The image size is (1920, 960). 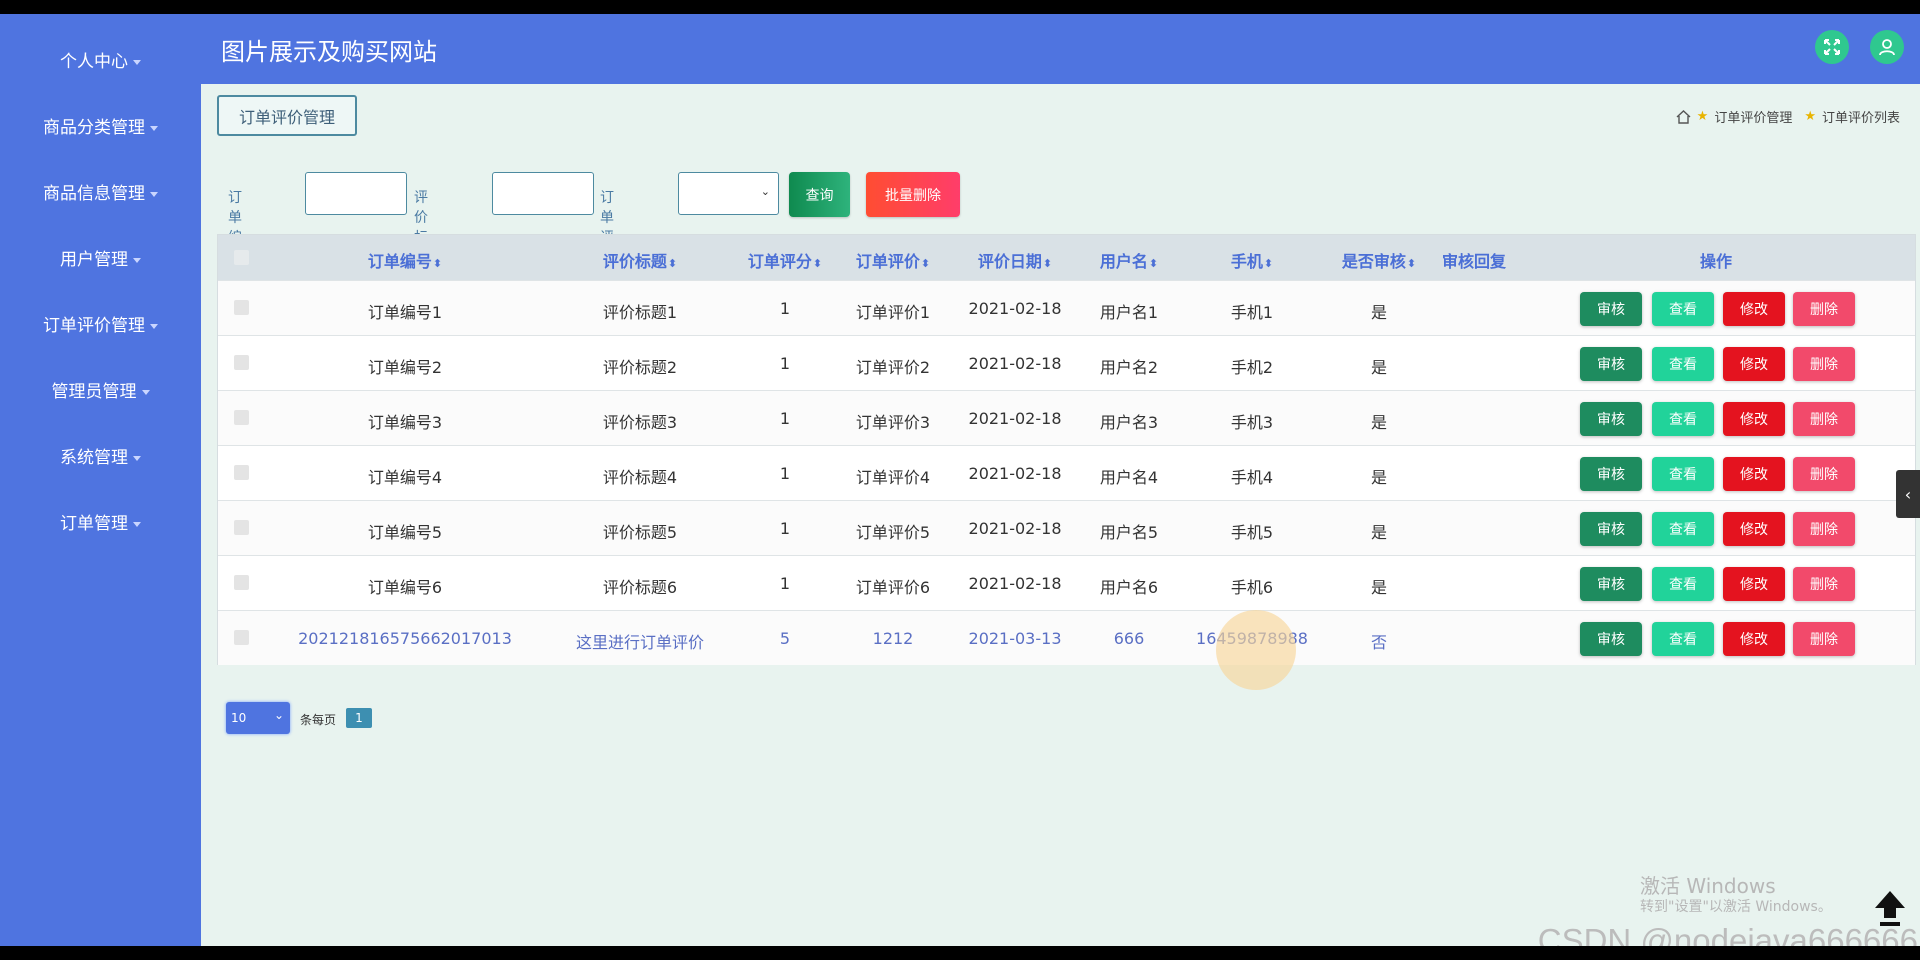 What do you see at coordinates (94, 128) in the screenshot?
I see `sidebar-item-label: 商品分类管理` at bounding box center [94, 128].